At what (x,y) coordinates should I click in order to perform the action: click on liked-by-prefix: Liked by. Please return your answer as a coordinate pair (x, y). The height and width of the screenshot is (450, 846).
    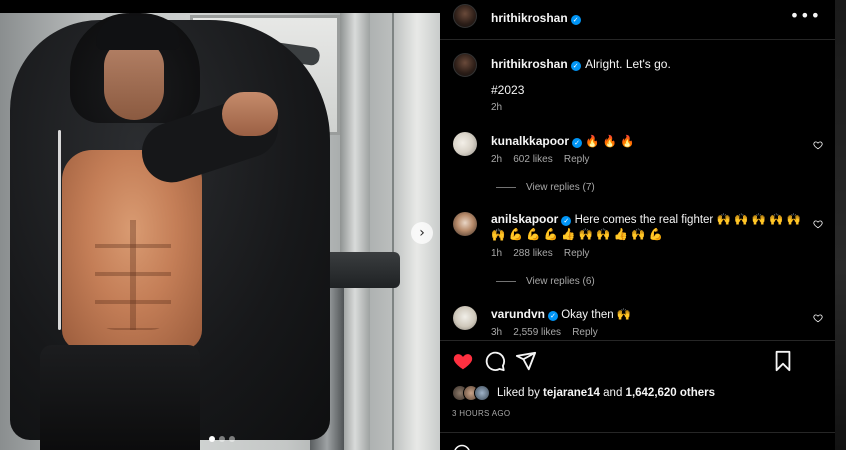
    Looking at the image, I should click on (518, 393).